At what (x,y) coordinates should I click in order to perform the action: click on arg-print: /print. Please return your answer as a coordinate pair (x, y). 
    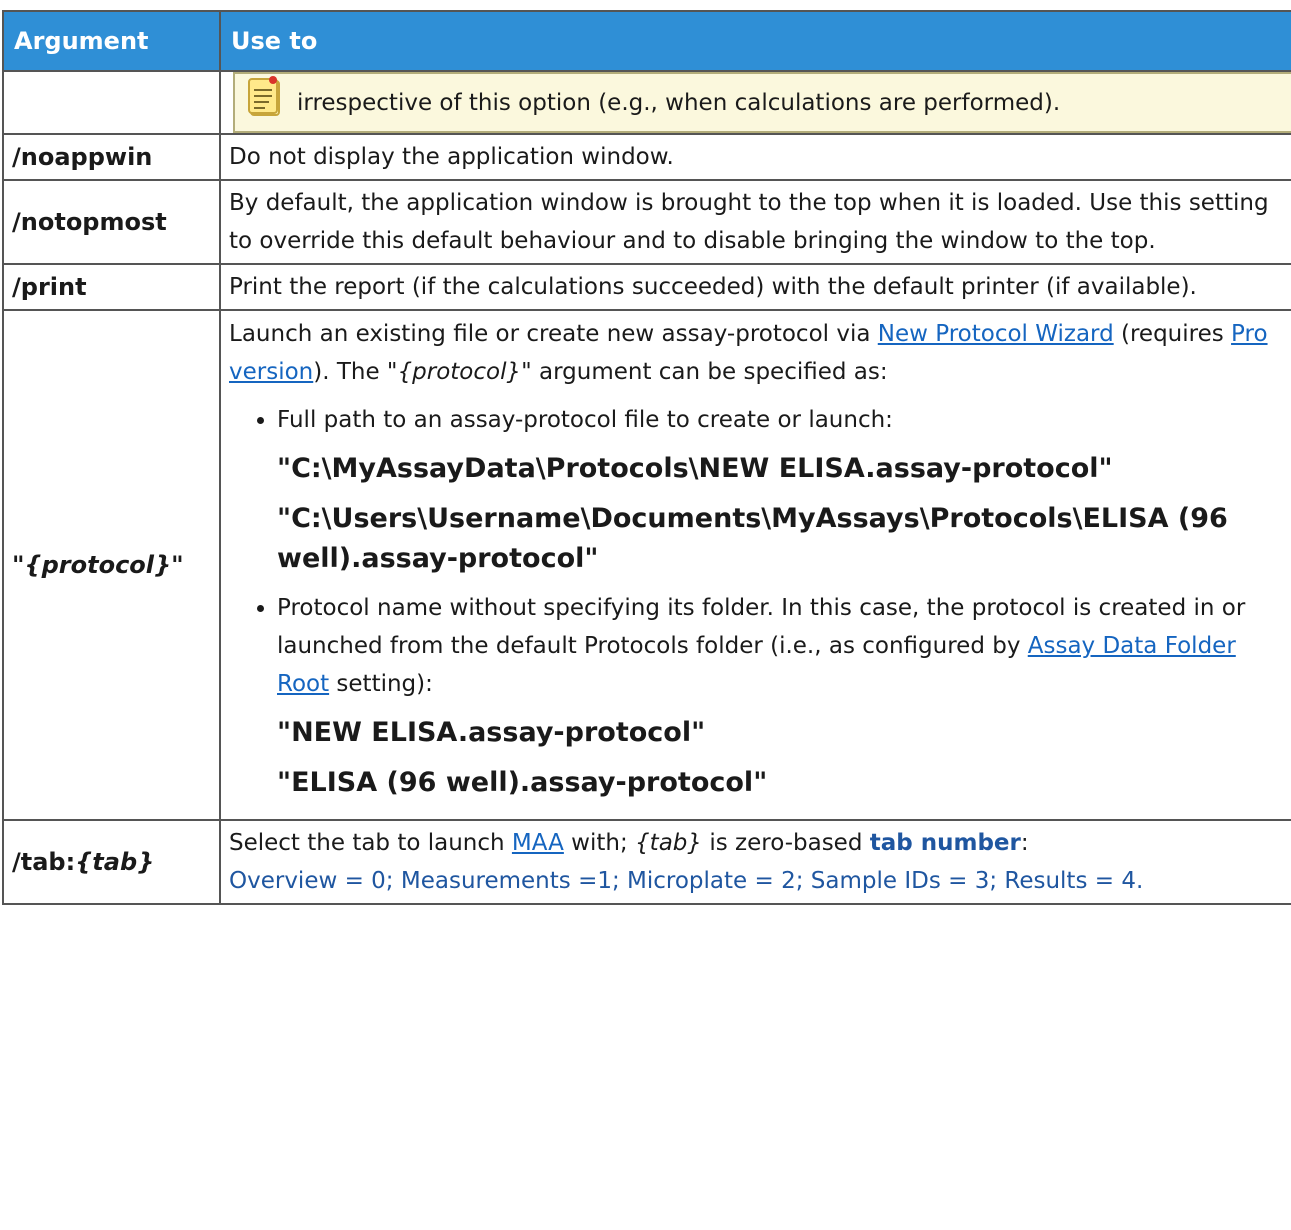
    Looking at the image, I should click on (111, 287).